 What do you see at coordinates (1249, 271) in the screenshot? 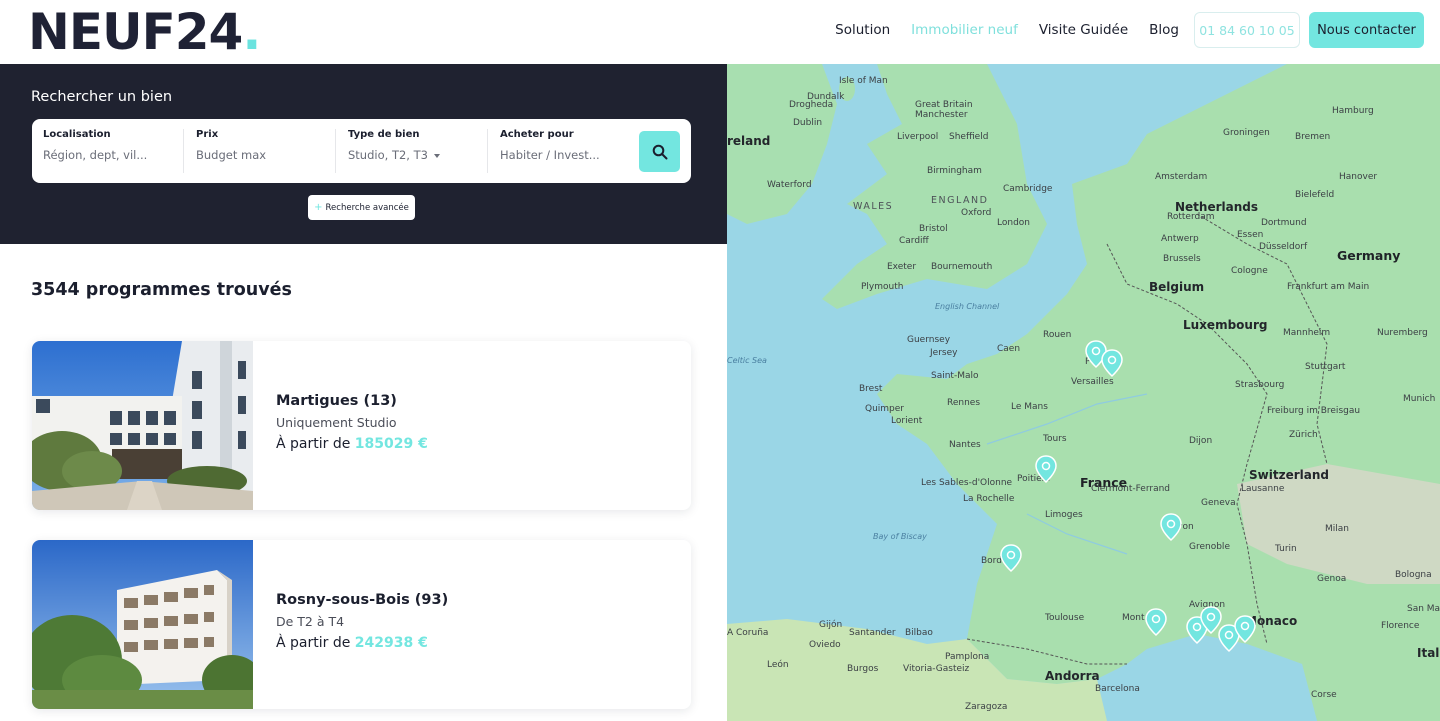
I see `map-label: Cologne` at bounding box center [1249, 271].